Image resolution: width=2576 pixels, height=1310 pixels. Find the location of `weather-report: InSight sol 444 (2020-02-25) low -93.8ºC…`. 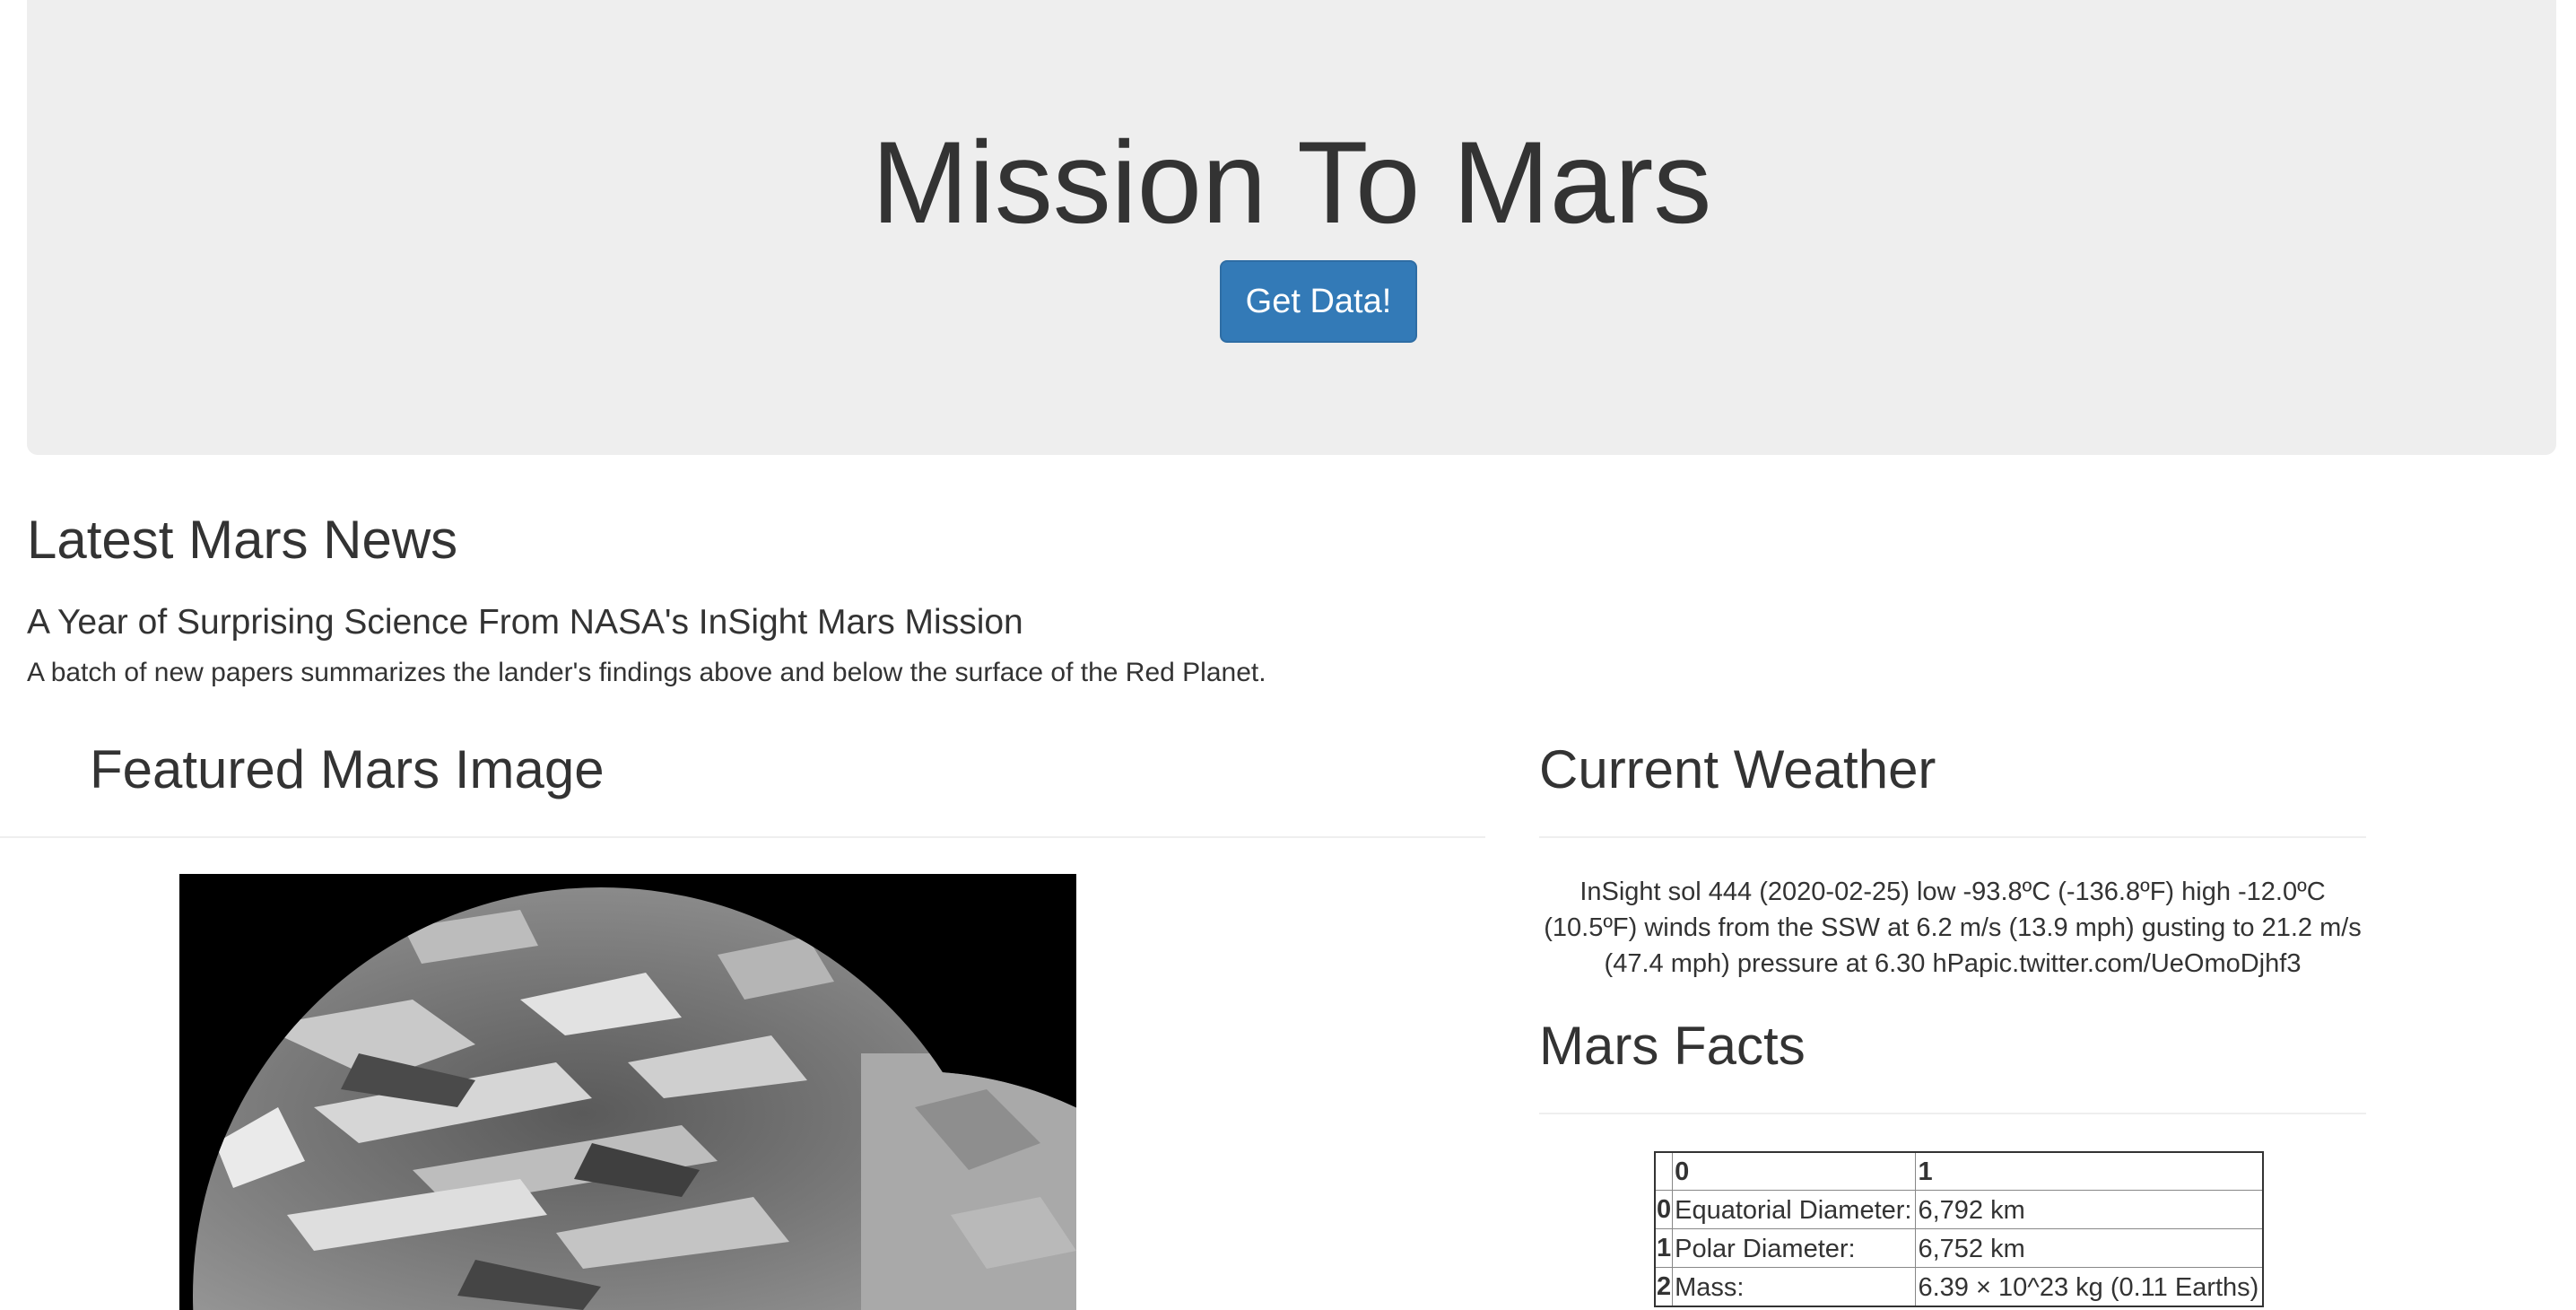

weather-report: InSight sol 444 (2020-02-25) low -93.8ºC… is located at coordinates (1953, 928).